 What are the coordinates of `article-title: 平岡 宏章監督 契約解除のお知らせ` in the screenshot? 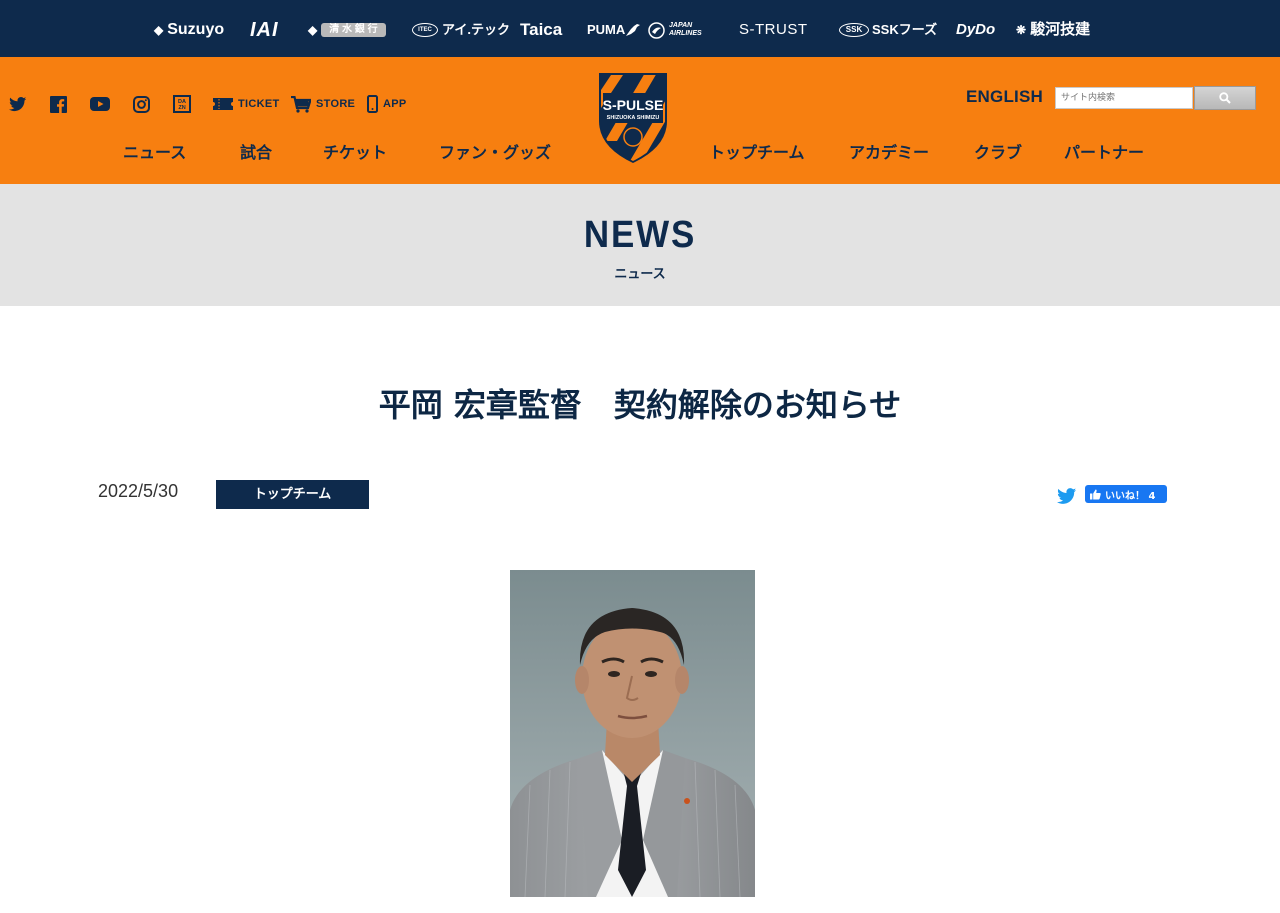 It's located at (640, 405).